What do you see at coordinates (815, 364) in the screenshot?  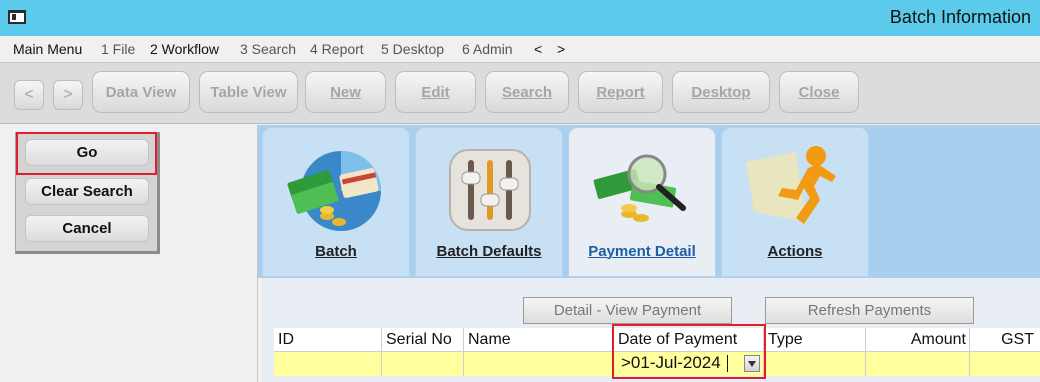 I see `filter-cell-type` at bounding box center [815, 364].